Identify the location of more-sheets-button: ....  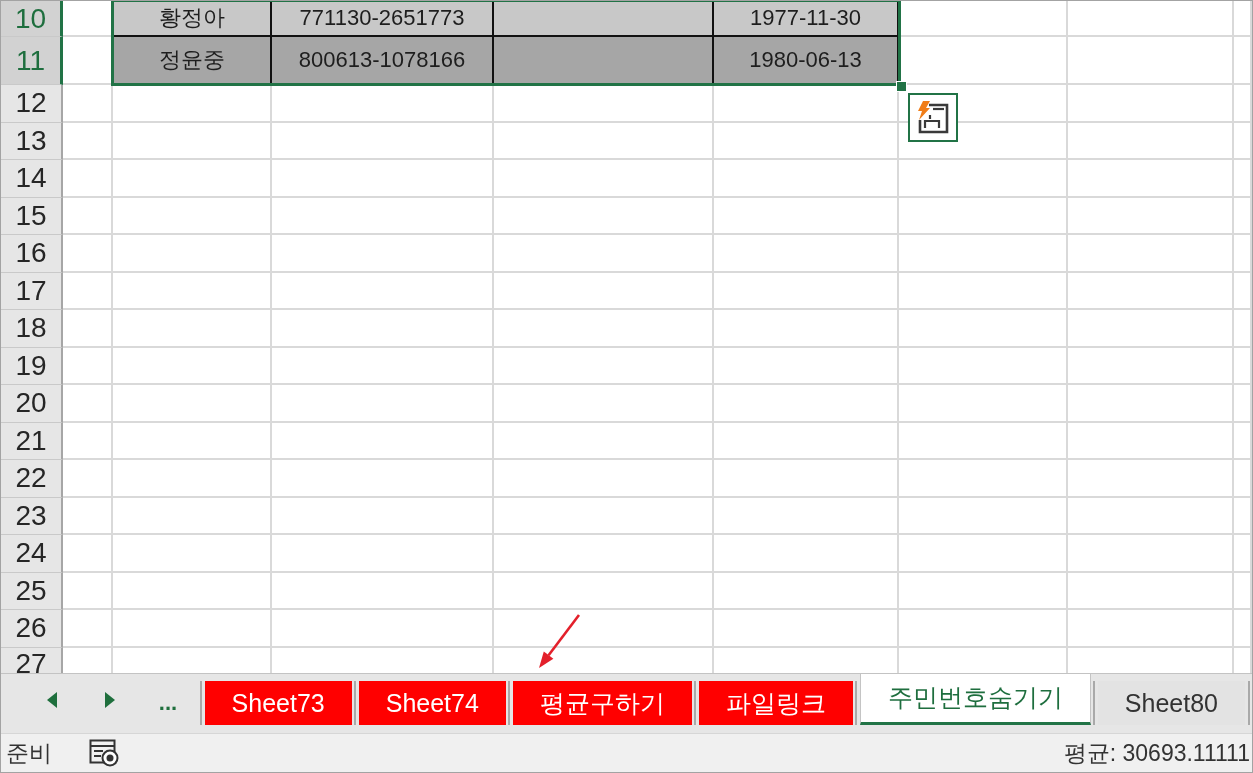
(168, 699).